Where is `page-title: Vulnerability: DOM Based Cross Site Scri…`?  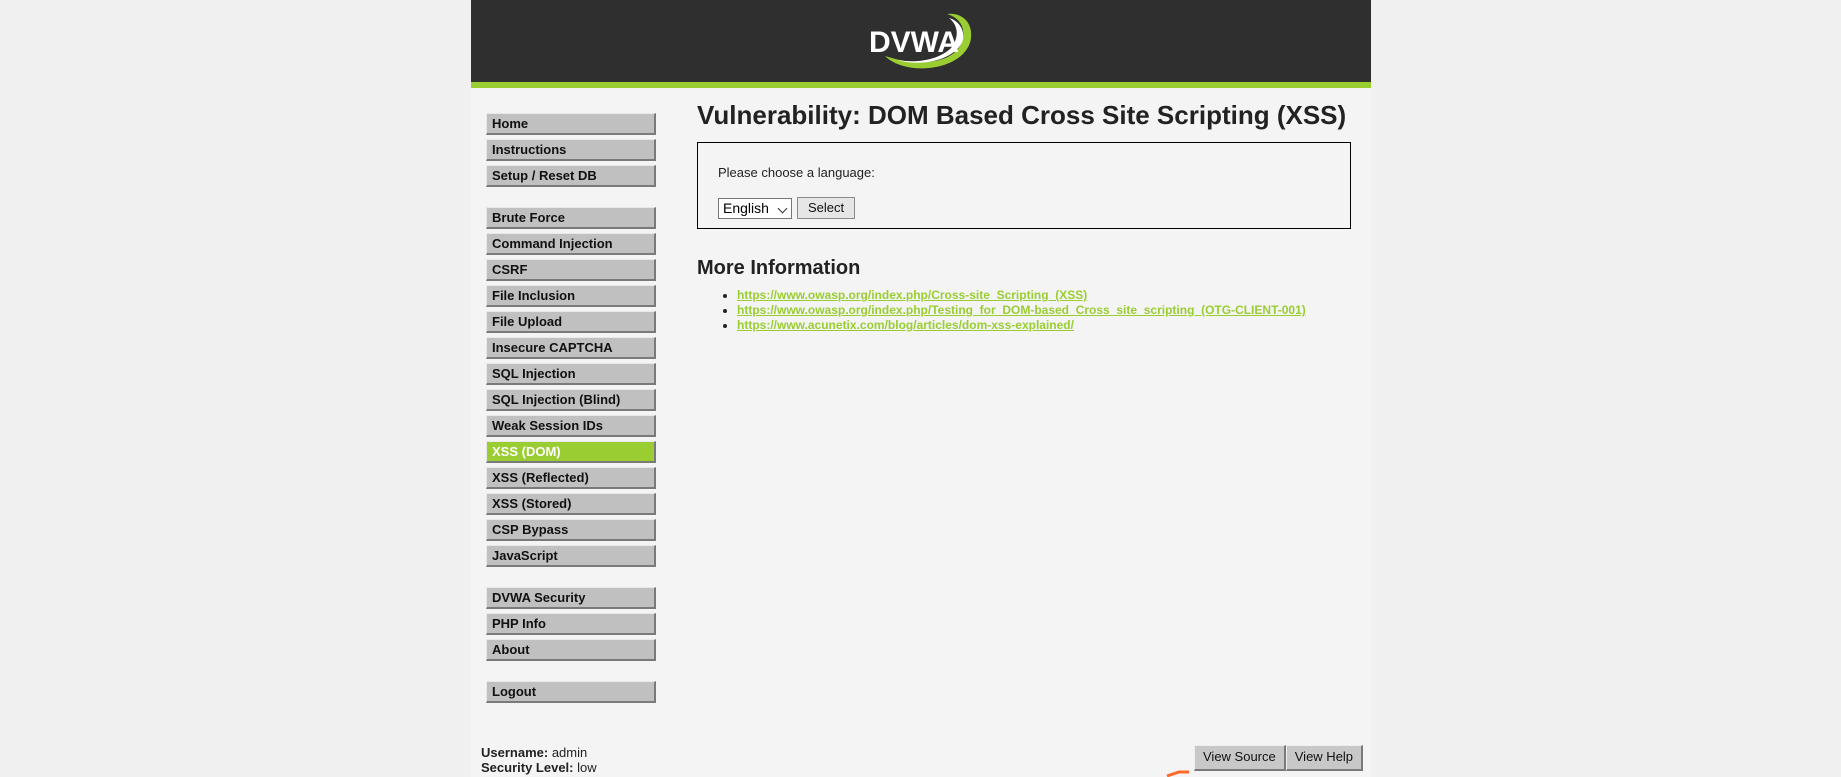
page-title: Vulnerability: DOM Based Cross Site Scri… is located at coordinates (1022, 115).